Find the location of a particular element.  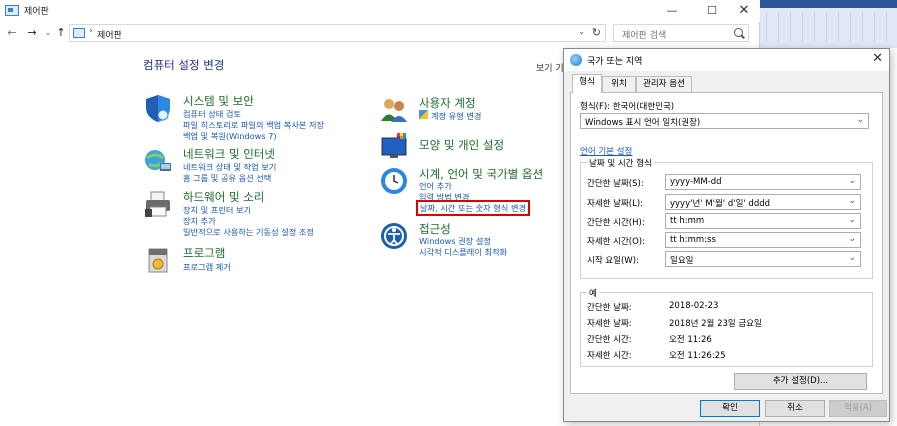

long-time-select: tt h:mm:ss ⌄ is located at coordinates (763, 240).